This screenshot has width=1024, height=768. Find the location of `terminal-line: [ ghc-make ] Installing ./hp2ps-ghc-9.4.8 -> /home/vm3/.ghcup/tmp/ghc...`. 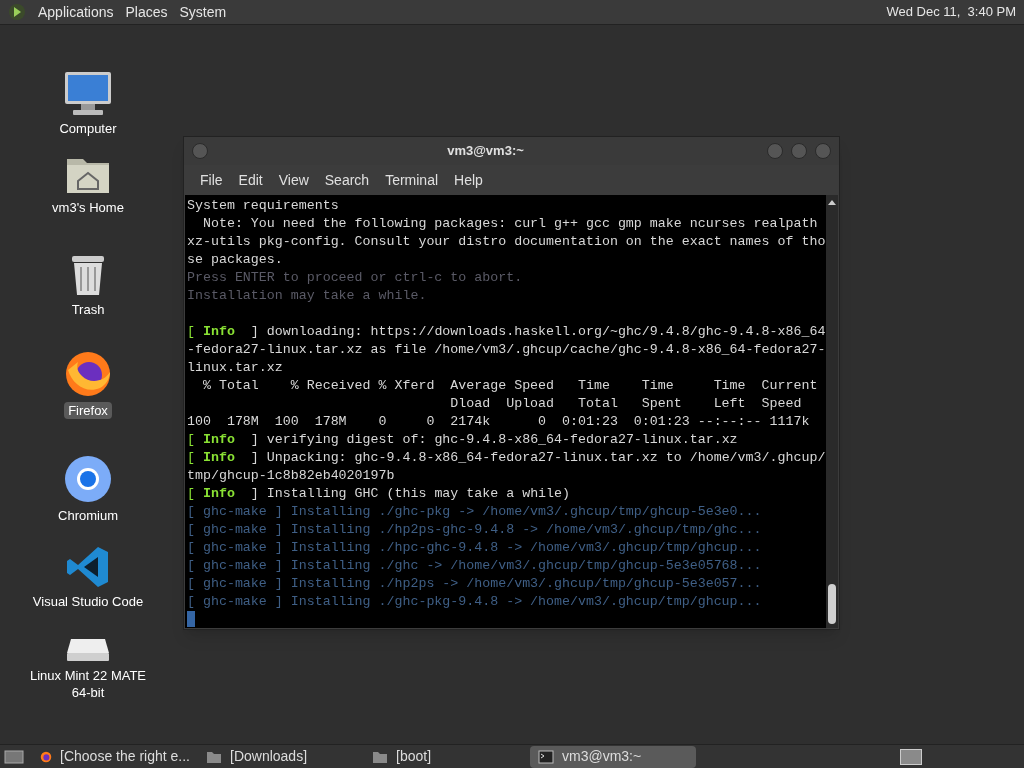

terminal-line: [ ghc-make ] Installing ./hp2ps-ghc-9.4.8 -> /home/vm3/.ghcup/tmp/ghc... is located at coordinates (474, 530).